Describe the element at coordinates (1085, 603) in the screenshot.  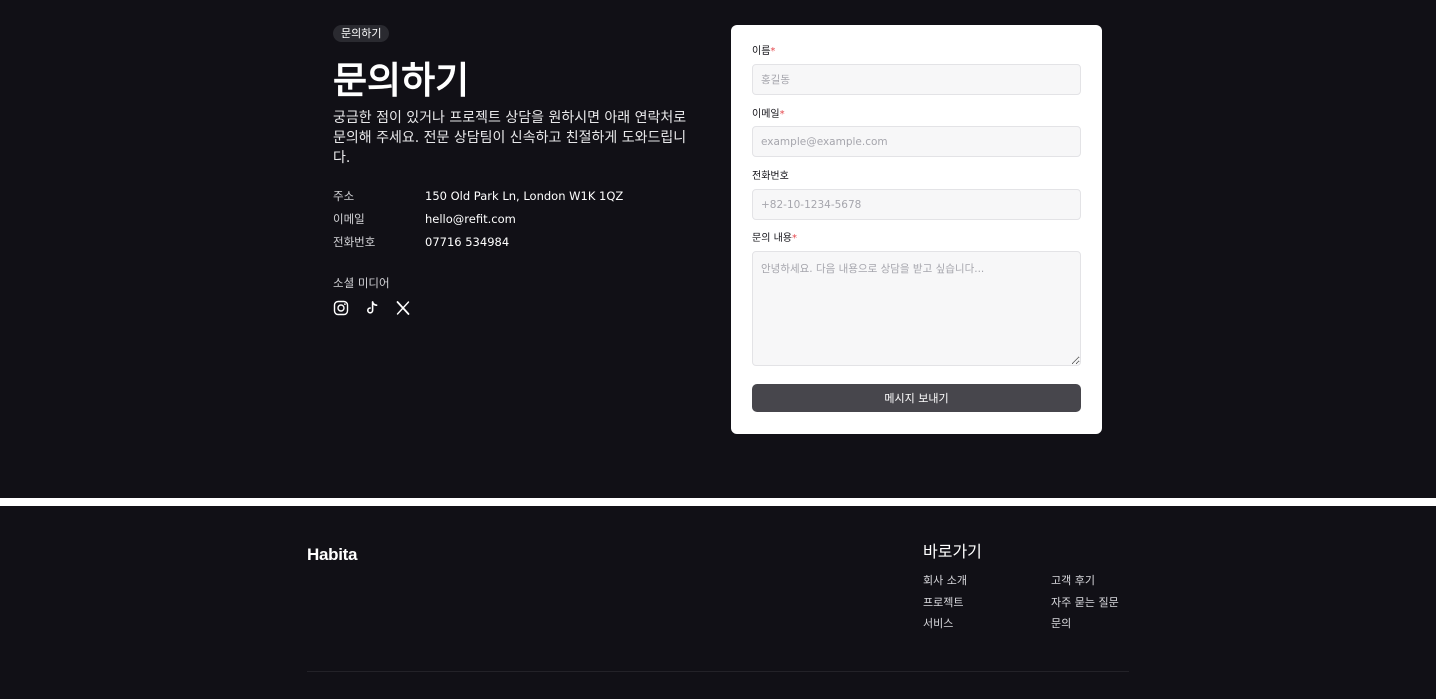
I see `footer-link-faq: 자주 묻는 질문` at that location.